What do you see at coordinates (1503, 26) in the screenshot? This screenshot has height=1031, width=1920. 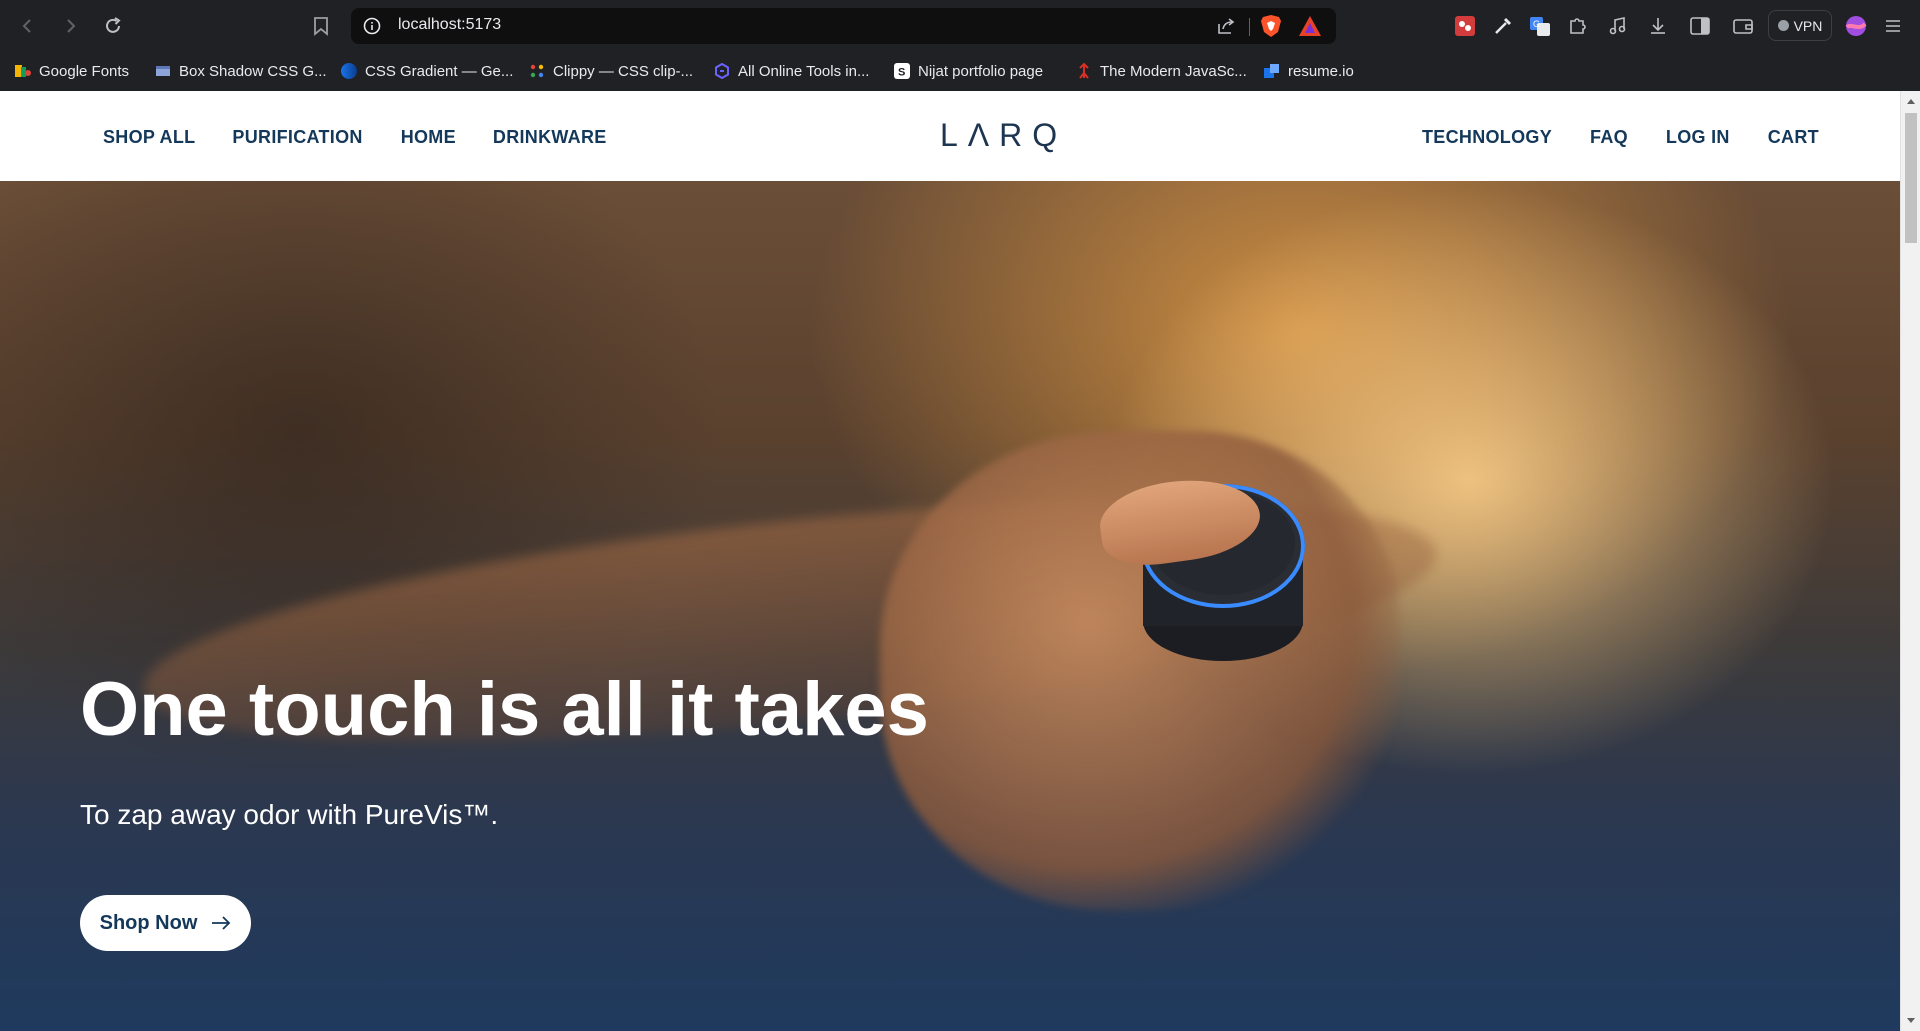 I see `extension-eyedropper-icon` at bounding box center [1503, 26].